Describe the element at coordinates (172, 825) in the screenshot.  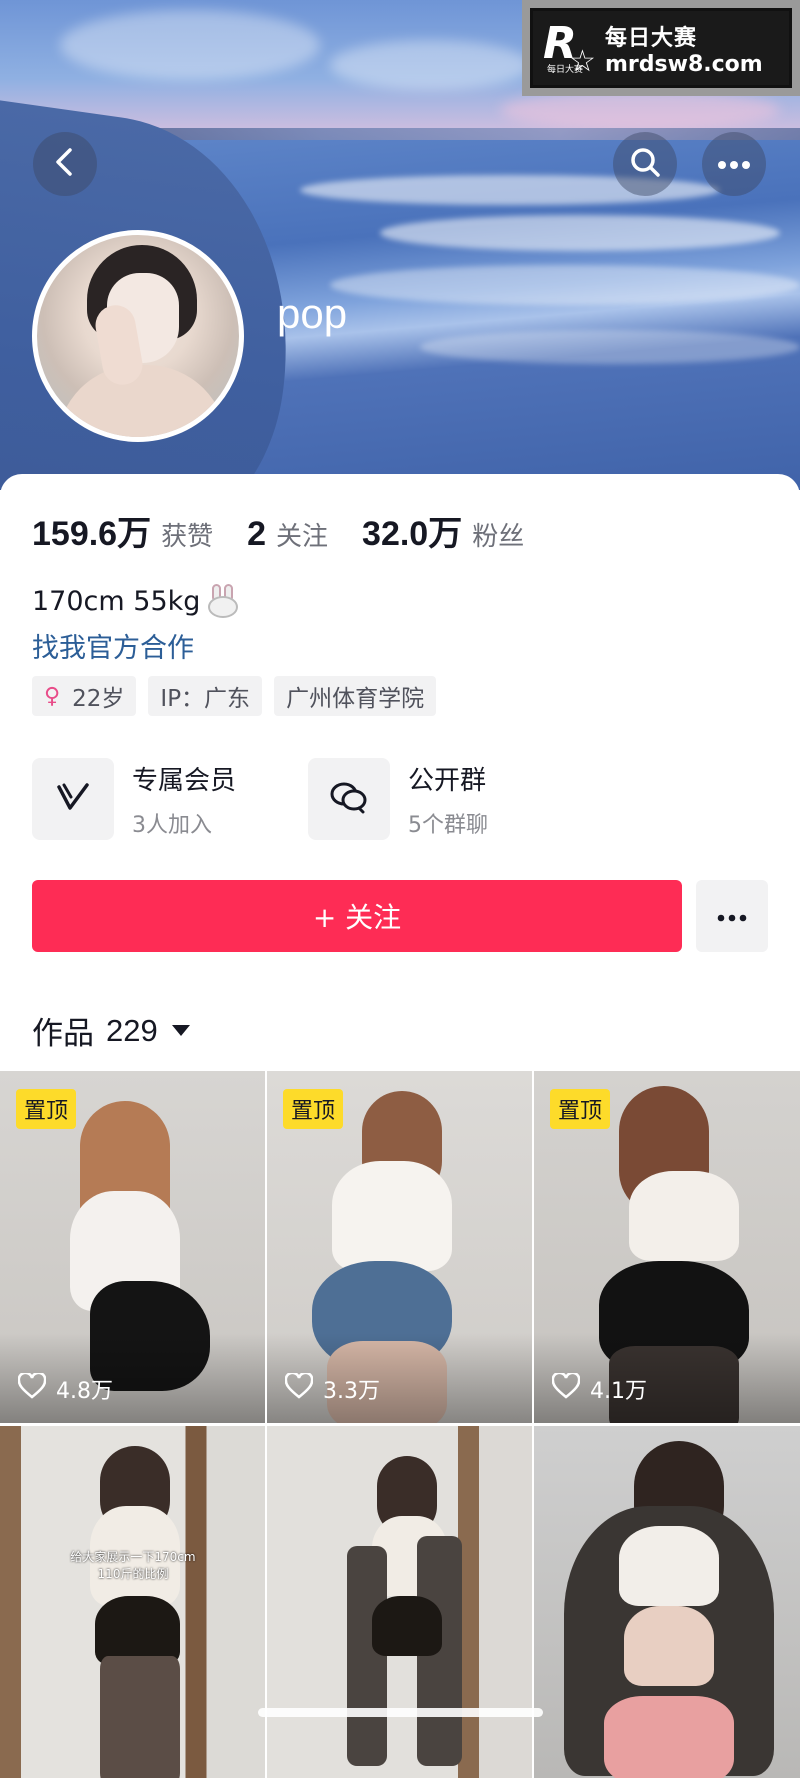
I see `vip-membership-subtitle: 3人加入` at that location.